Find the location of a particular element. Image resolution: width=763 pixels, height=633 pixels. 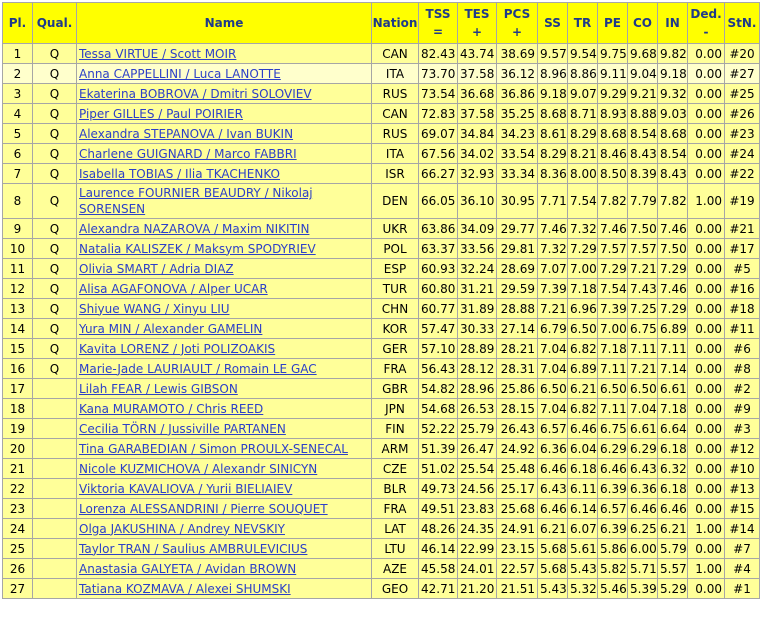

cell-name: Isabella TOBIAS / Ilia TKACHENKO is located at coordinates (224, 173).